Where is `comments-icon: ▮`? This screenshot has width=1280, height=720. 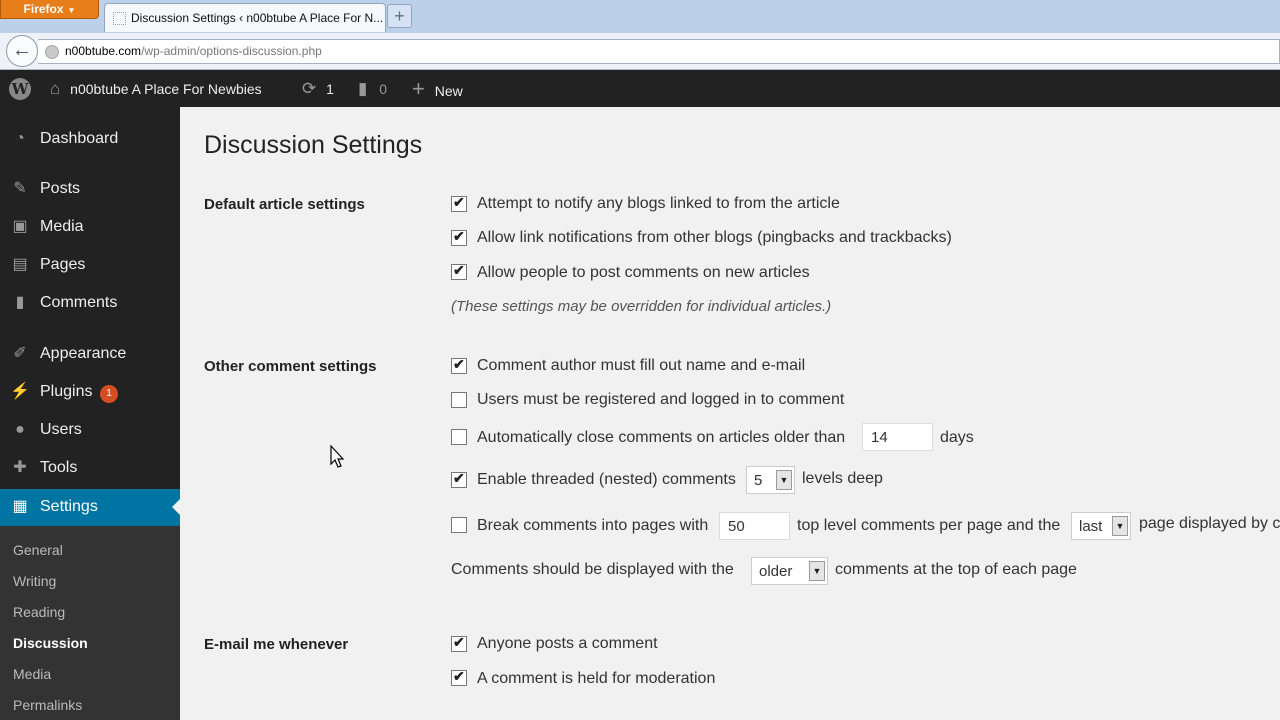
comments-icon: ▮ is located at coordinates (363, 88).